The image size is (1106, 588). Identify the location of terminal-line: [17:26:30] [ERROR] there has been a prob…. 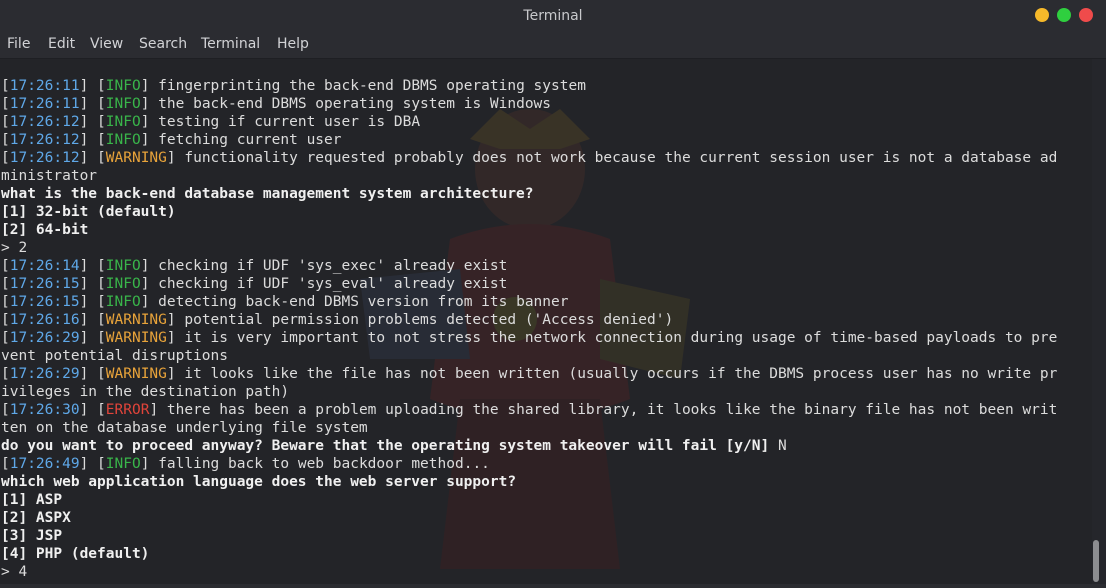
(529, 410).